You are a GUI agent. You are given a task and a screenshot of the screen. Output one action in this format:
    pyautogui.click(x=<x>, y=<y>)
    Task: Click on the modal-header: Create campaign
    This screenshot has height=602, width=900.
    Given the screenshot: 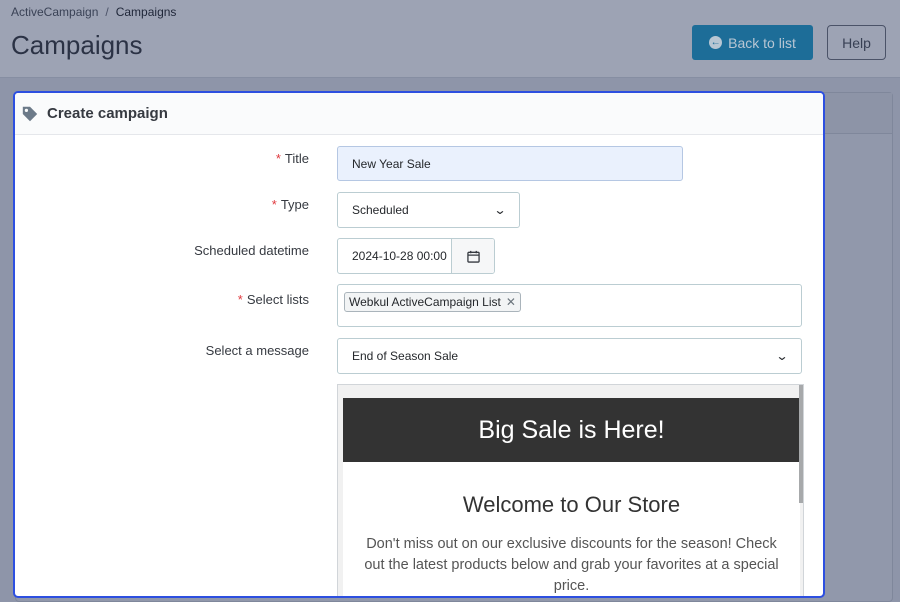 What is the action you would take?
    pyautogui.click(x=419, y=114)
    